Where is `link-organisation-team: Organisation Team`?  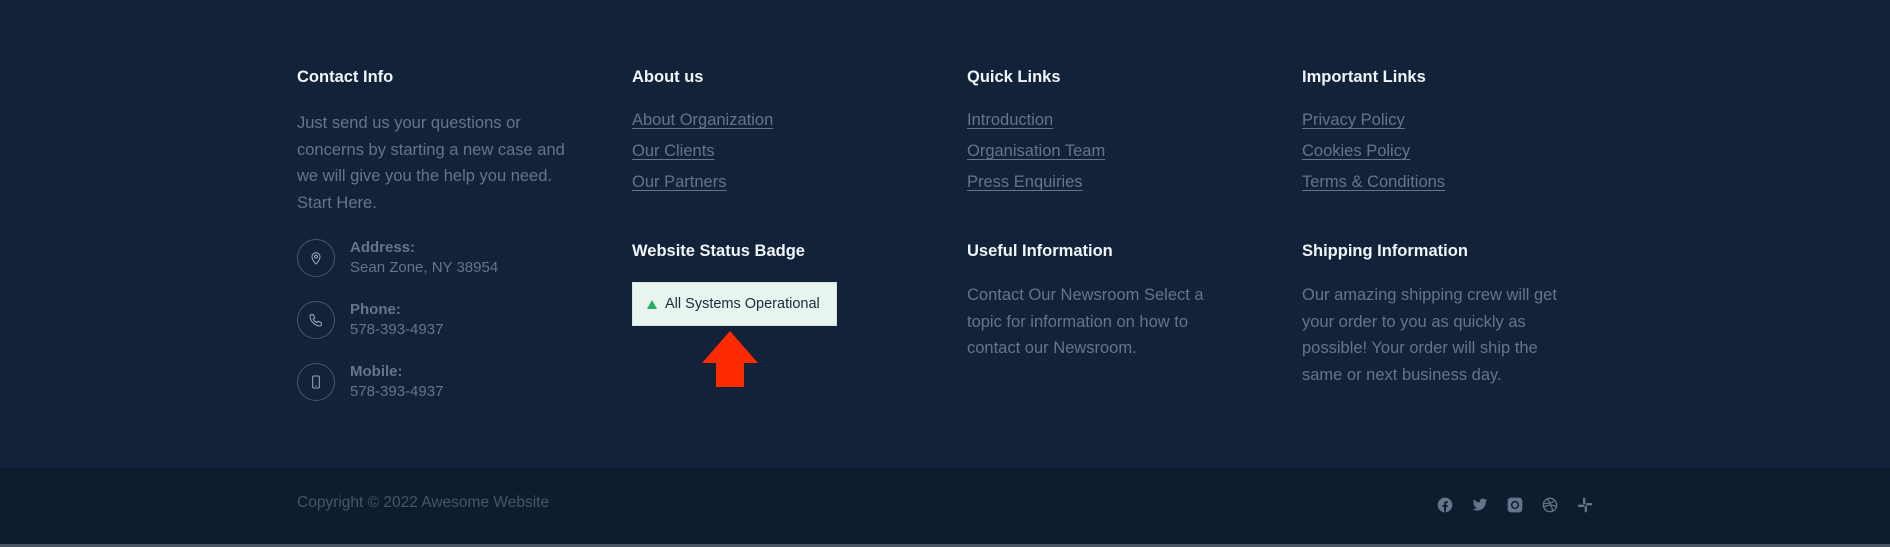 link-organisation-team: Organisation Team is located at coordinates (1117, 151).